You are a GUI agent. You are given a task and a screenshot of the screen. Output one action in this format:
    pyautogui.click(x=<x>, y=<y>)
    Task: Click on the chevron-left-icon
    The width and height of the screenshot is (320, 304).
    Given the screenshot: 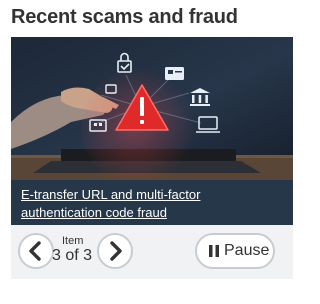 What is the action you would take?
    pyautogui.click(x=35, y=251)
    